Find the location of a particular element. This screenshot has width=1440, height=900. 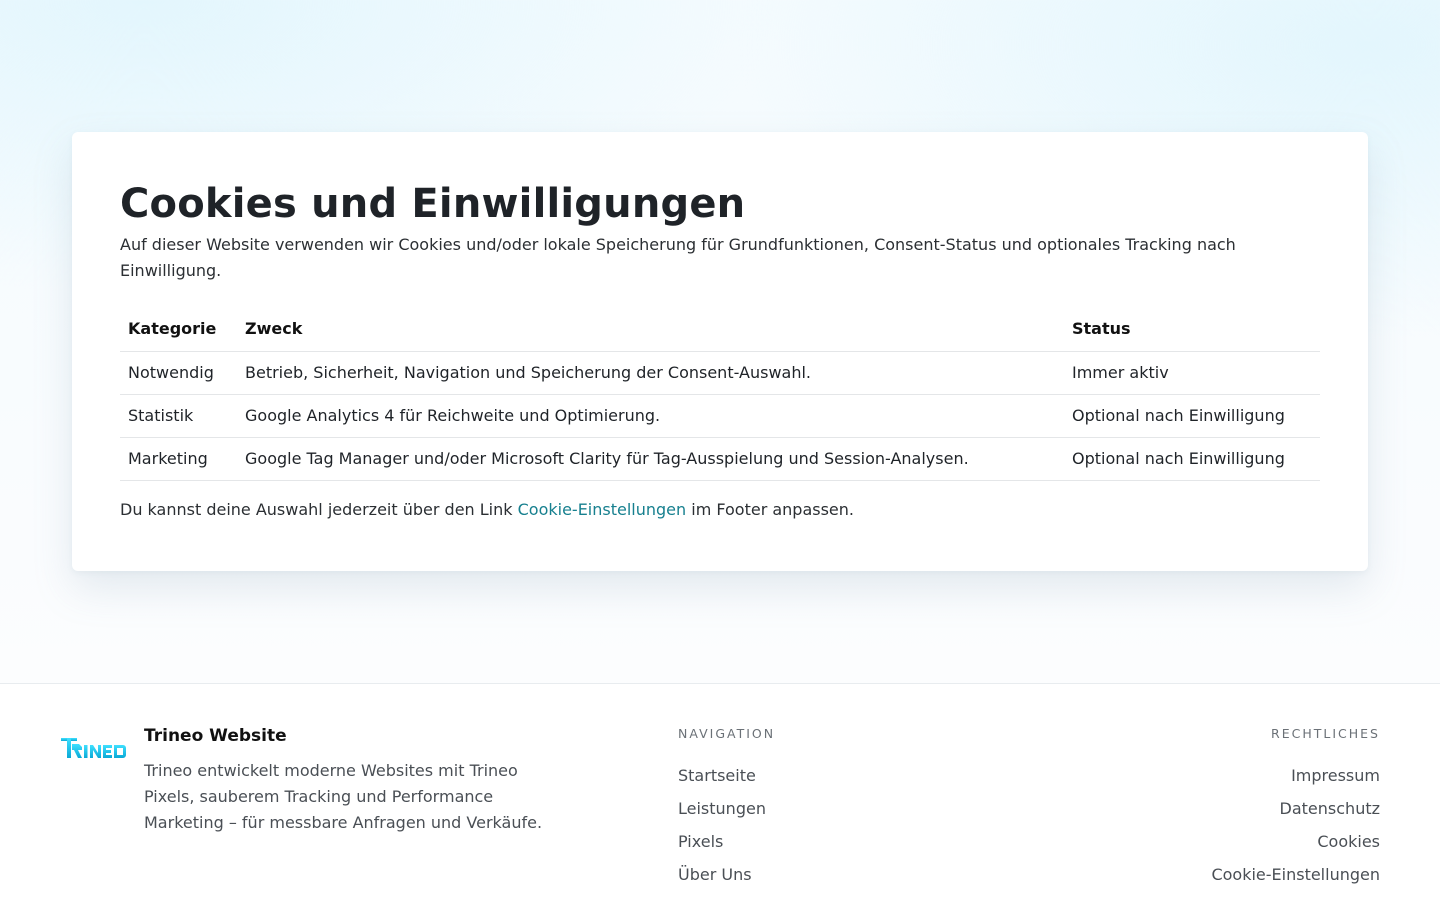

footer-link-ueber-uns: Über Uns is located at coordinates (726, 874).